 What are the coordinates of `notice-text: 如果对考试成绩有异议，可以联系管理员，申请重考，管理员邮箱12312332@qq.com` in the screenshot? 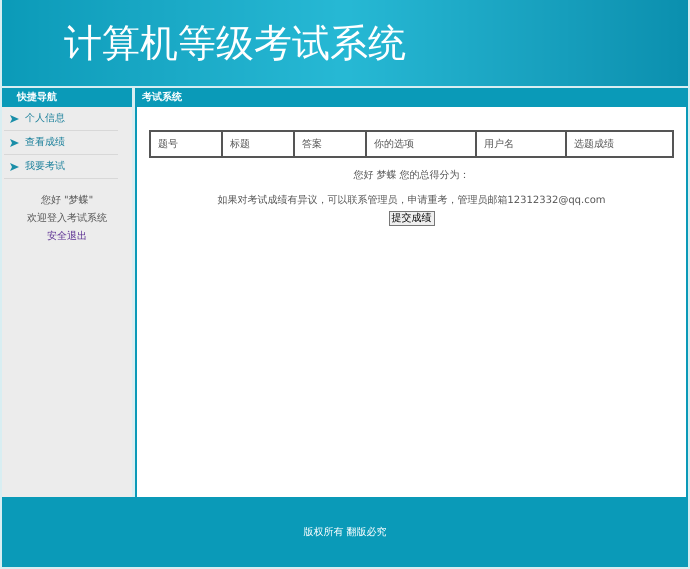 It's located at (411, 201).